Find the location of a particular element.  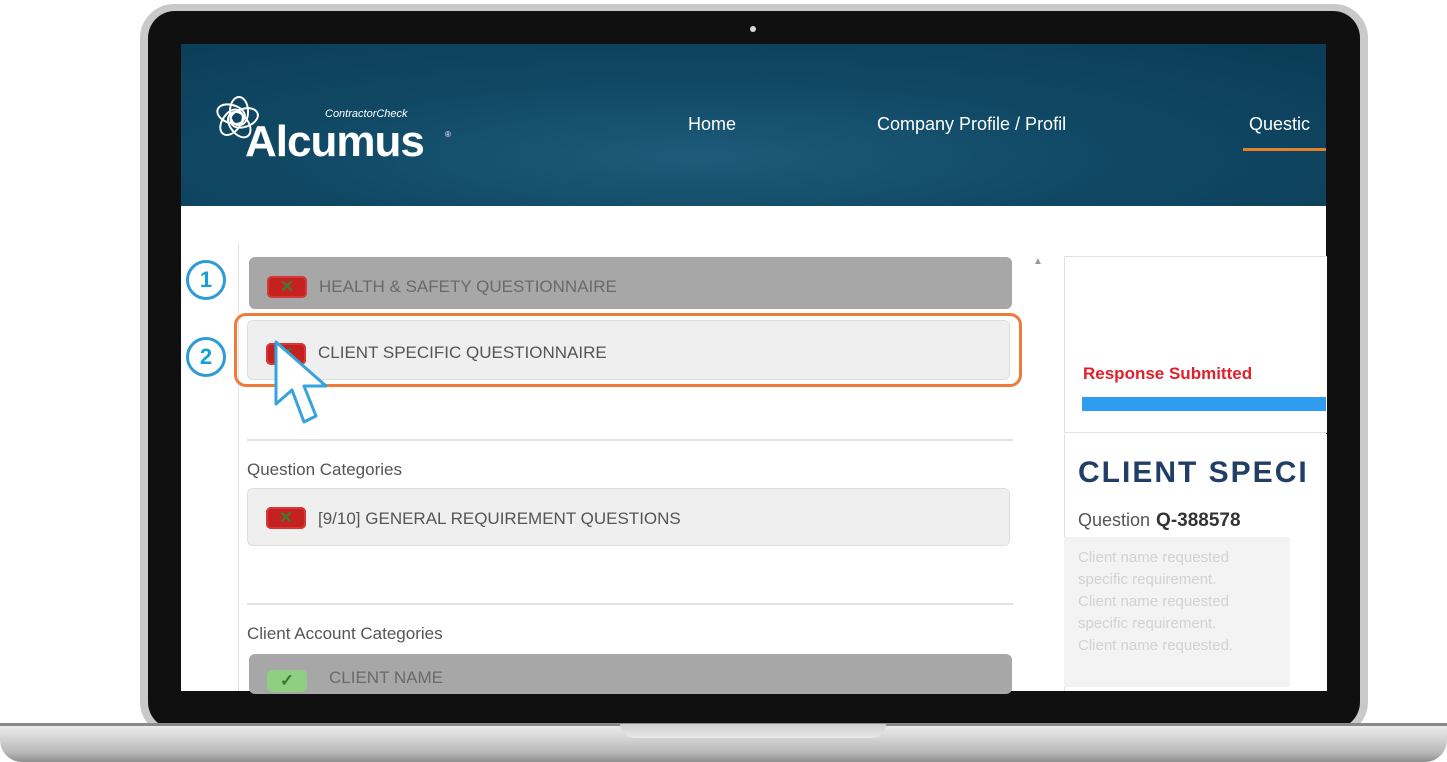

client-account-label: CLIENT NAME is located at coordinates (386, 677).